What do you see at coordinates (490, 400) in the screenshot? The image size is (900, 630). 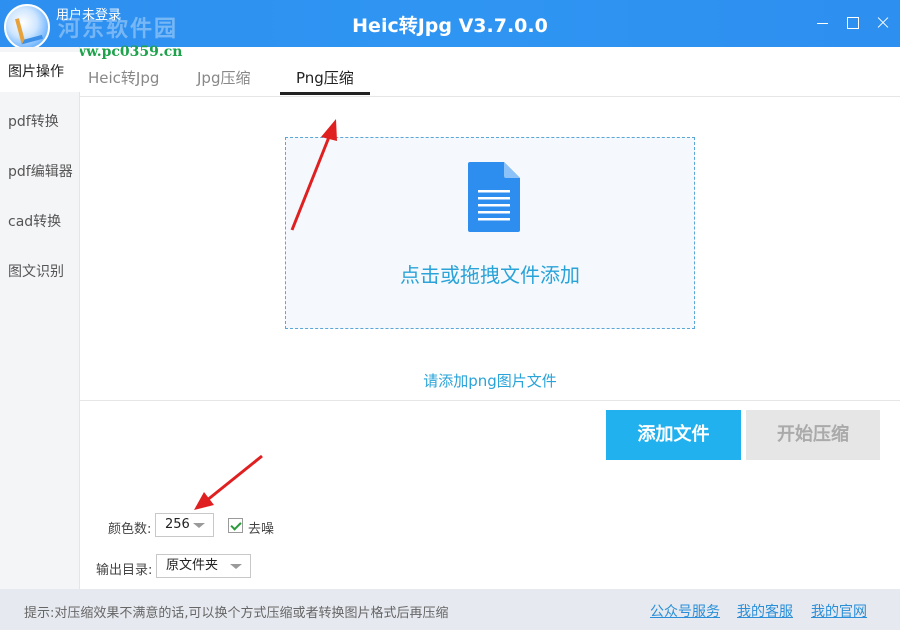 I see `content-divider` at bounding box center [490, 400].